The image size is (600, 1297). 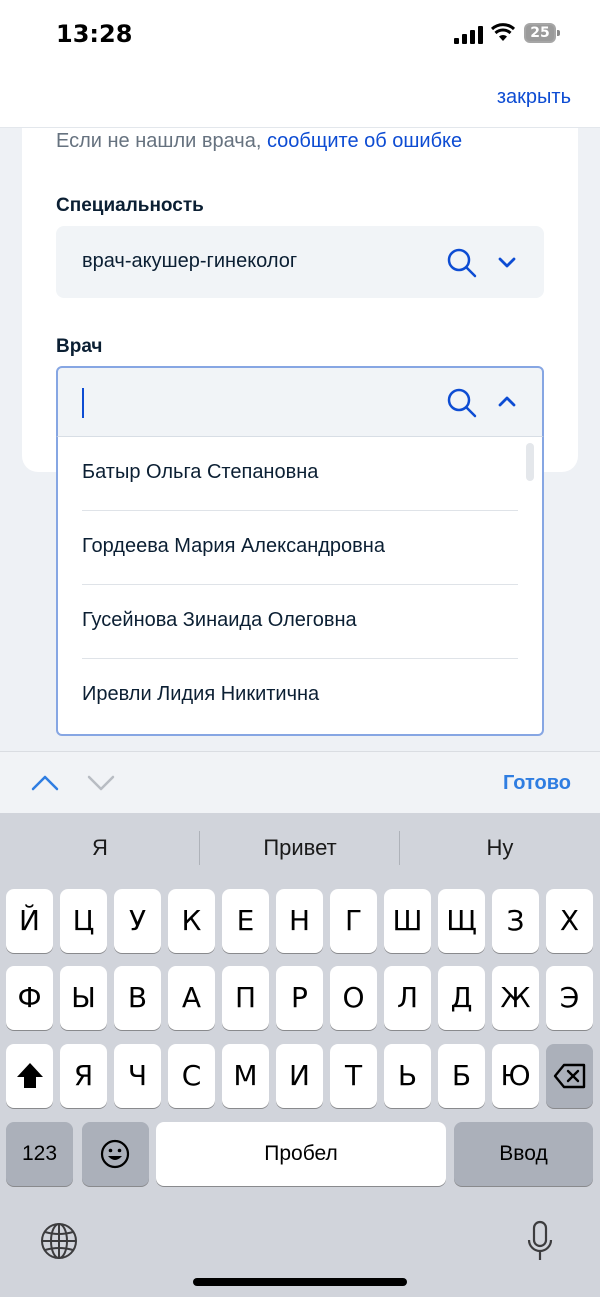 What do you see at coordinates (200, 472) in the screenshot?
I see `doctor-option-label: Батыр Ольга Степановна` at bounding box center [200, 472].